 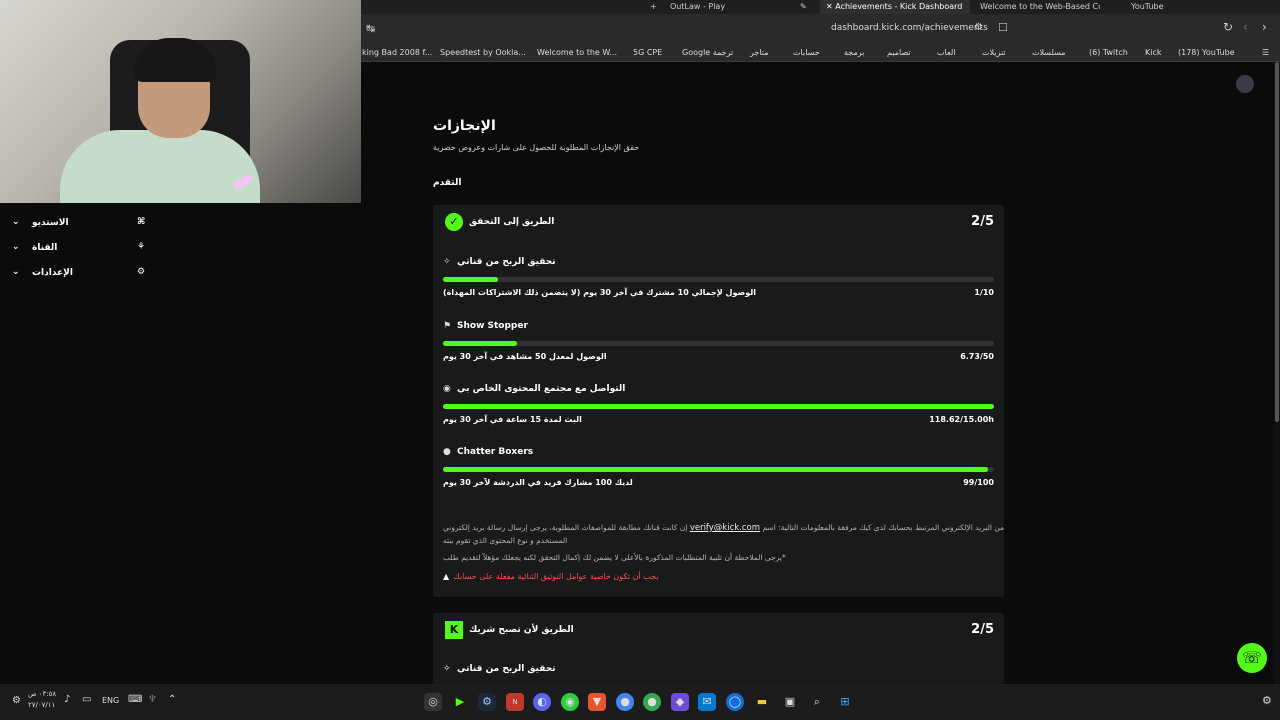 What do you see at coordinates (1267, 700) in the screenshot?
I see `settings-tray-icon: ⚙` at bounding box center [1267, 700].